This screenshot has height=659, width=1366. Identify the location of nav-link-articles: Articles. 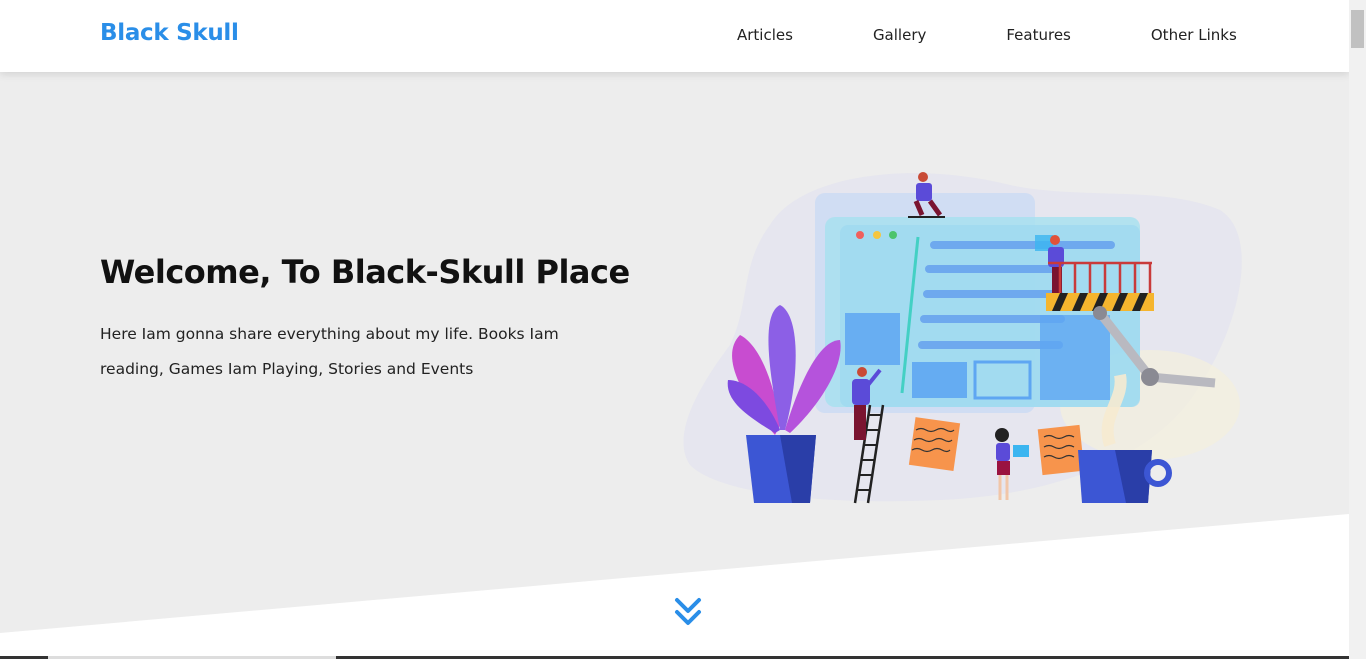
(765, 35).